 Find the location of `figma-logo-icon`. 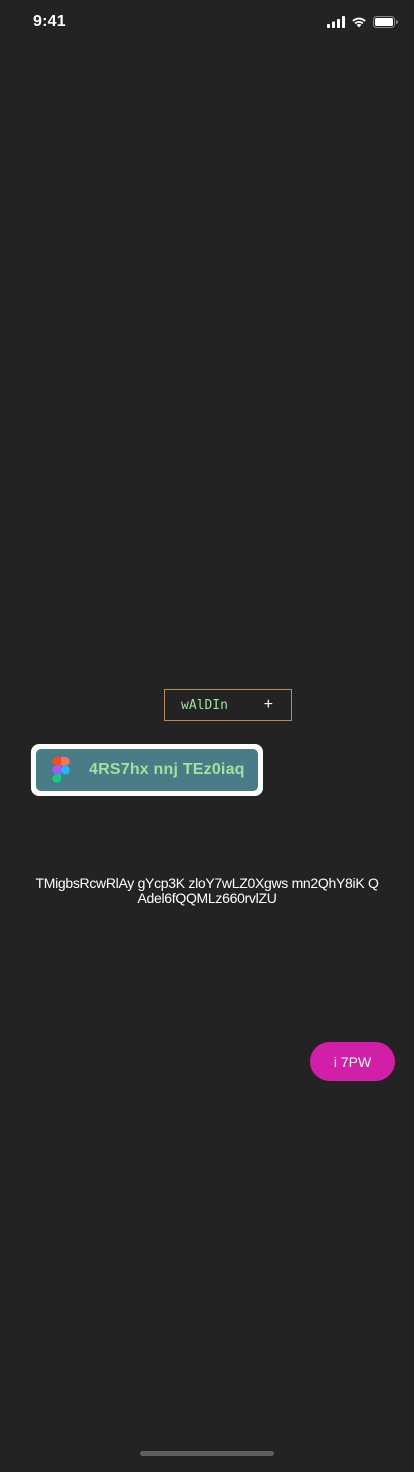

figma-logo-icon is located at coordinates (61, 770).